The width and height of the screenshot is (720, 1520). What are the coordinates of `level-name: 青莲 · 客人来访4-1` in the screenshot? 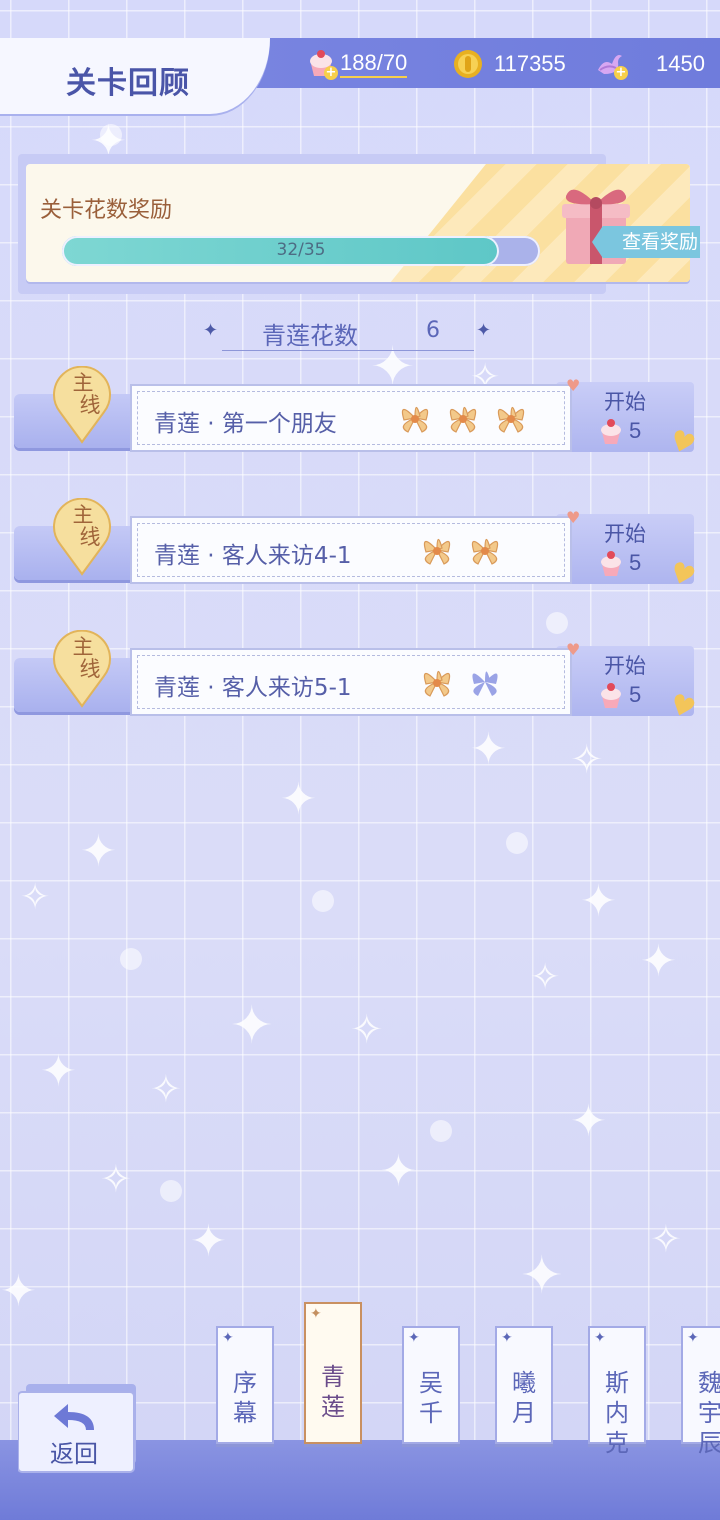 It's located at (253, 556).